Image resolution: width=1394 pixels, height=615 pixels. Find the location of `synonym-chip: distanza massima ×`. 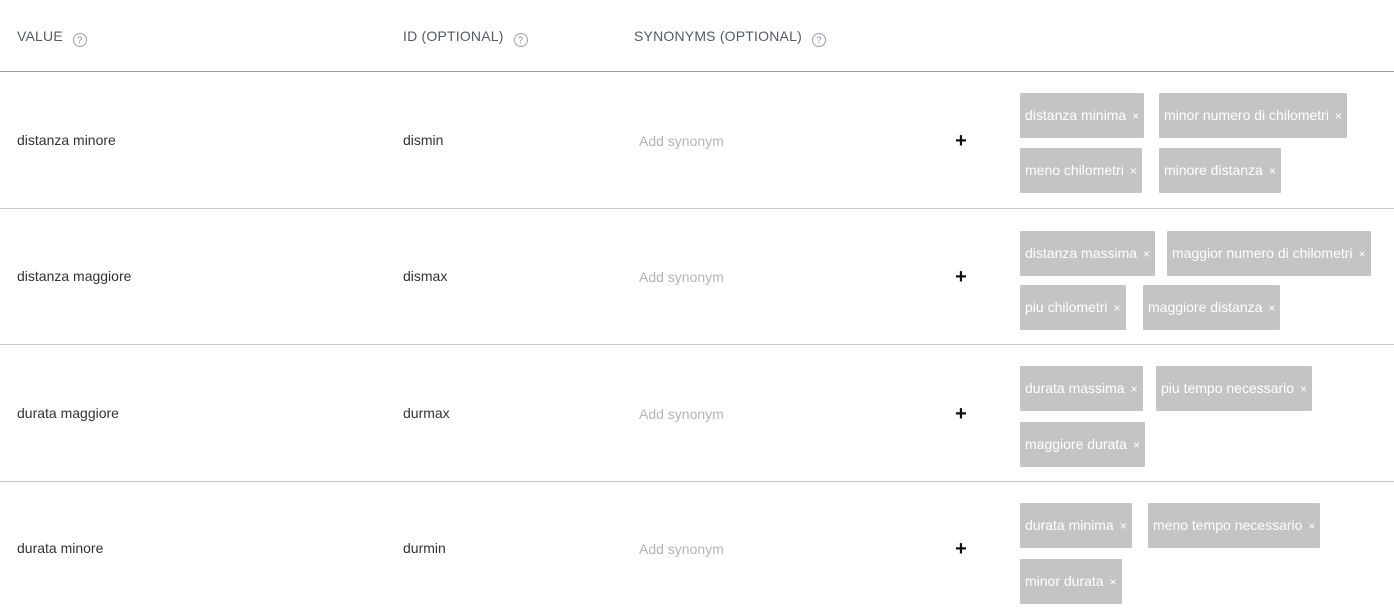

synonym-chip: distanza massima × is located at coordinates (1088, 253).